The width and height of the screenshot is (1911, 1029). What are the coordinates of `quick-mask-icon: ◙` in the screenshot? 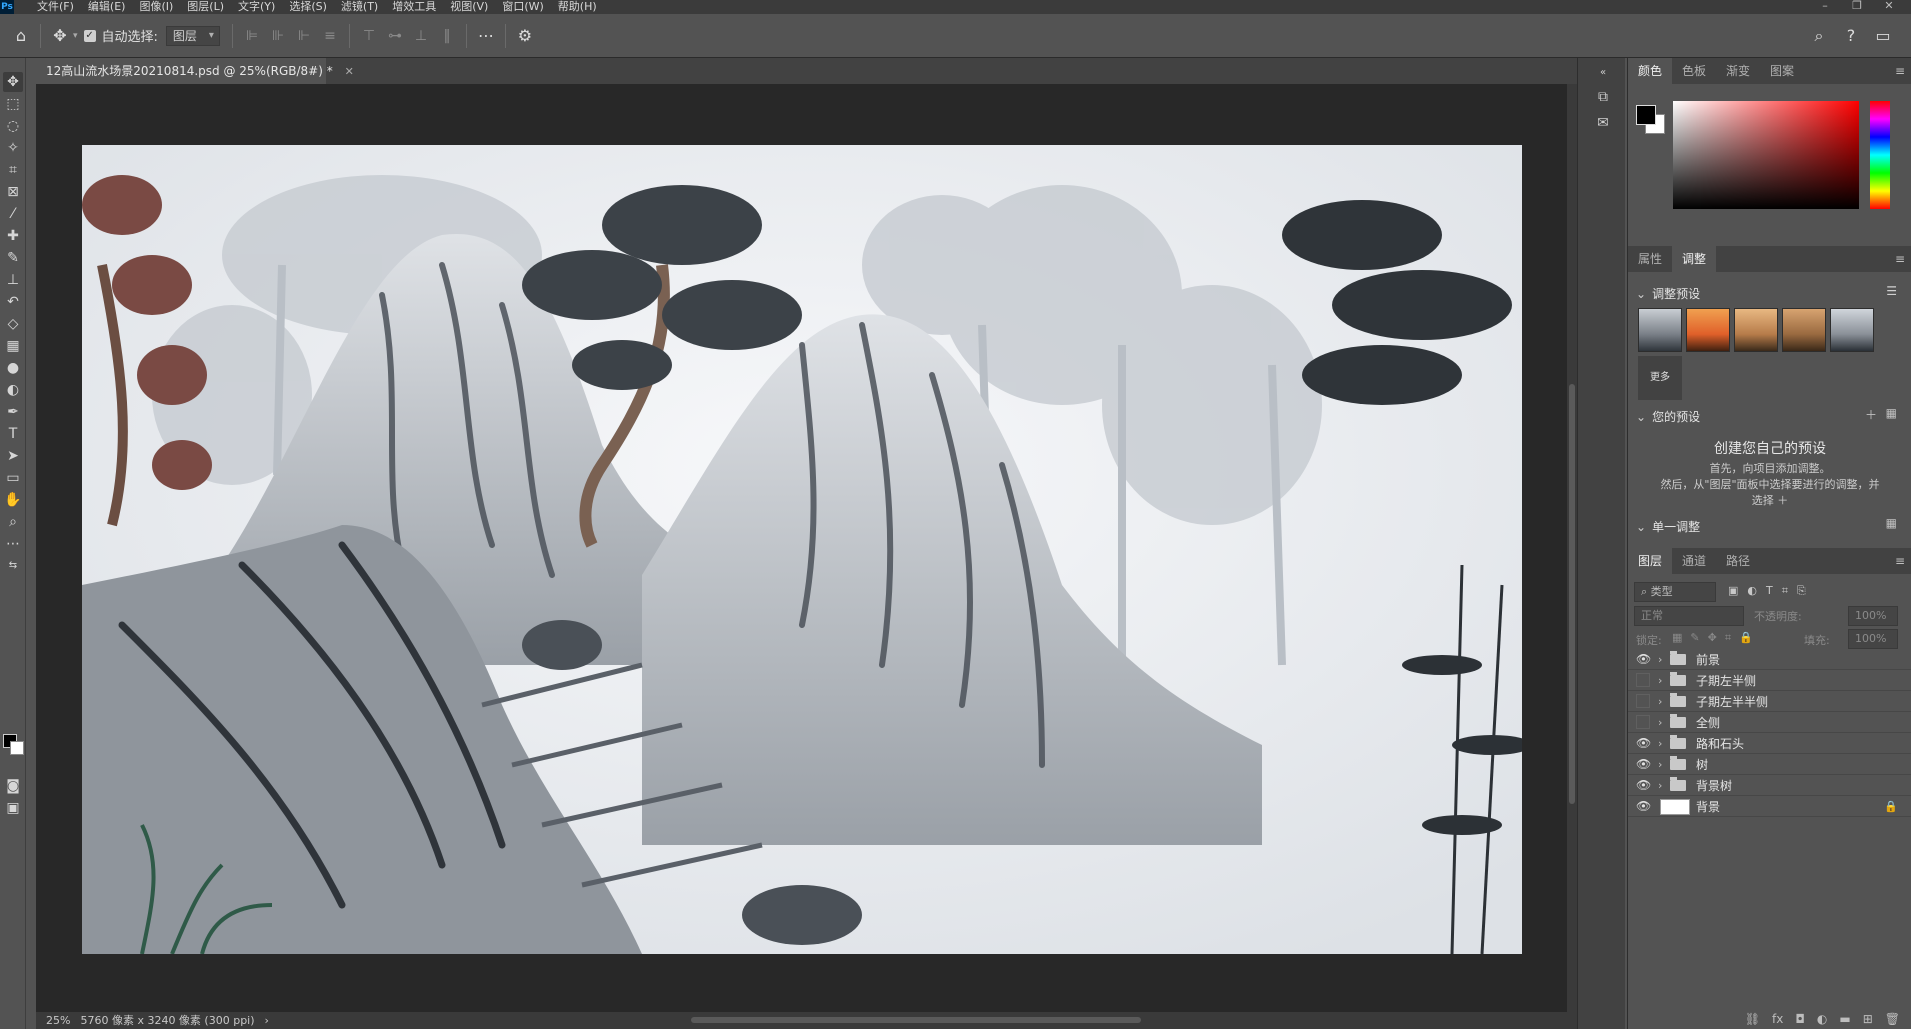 It's located at (13, 786).